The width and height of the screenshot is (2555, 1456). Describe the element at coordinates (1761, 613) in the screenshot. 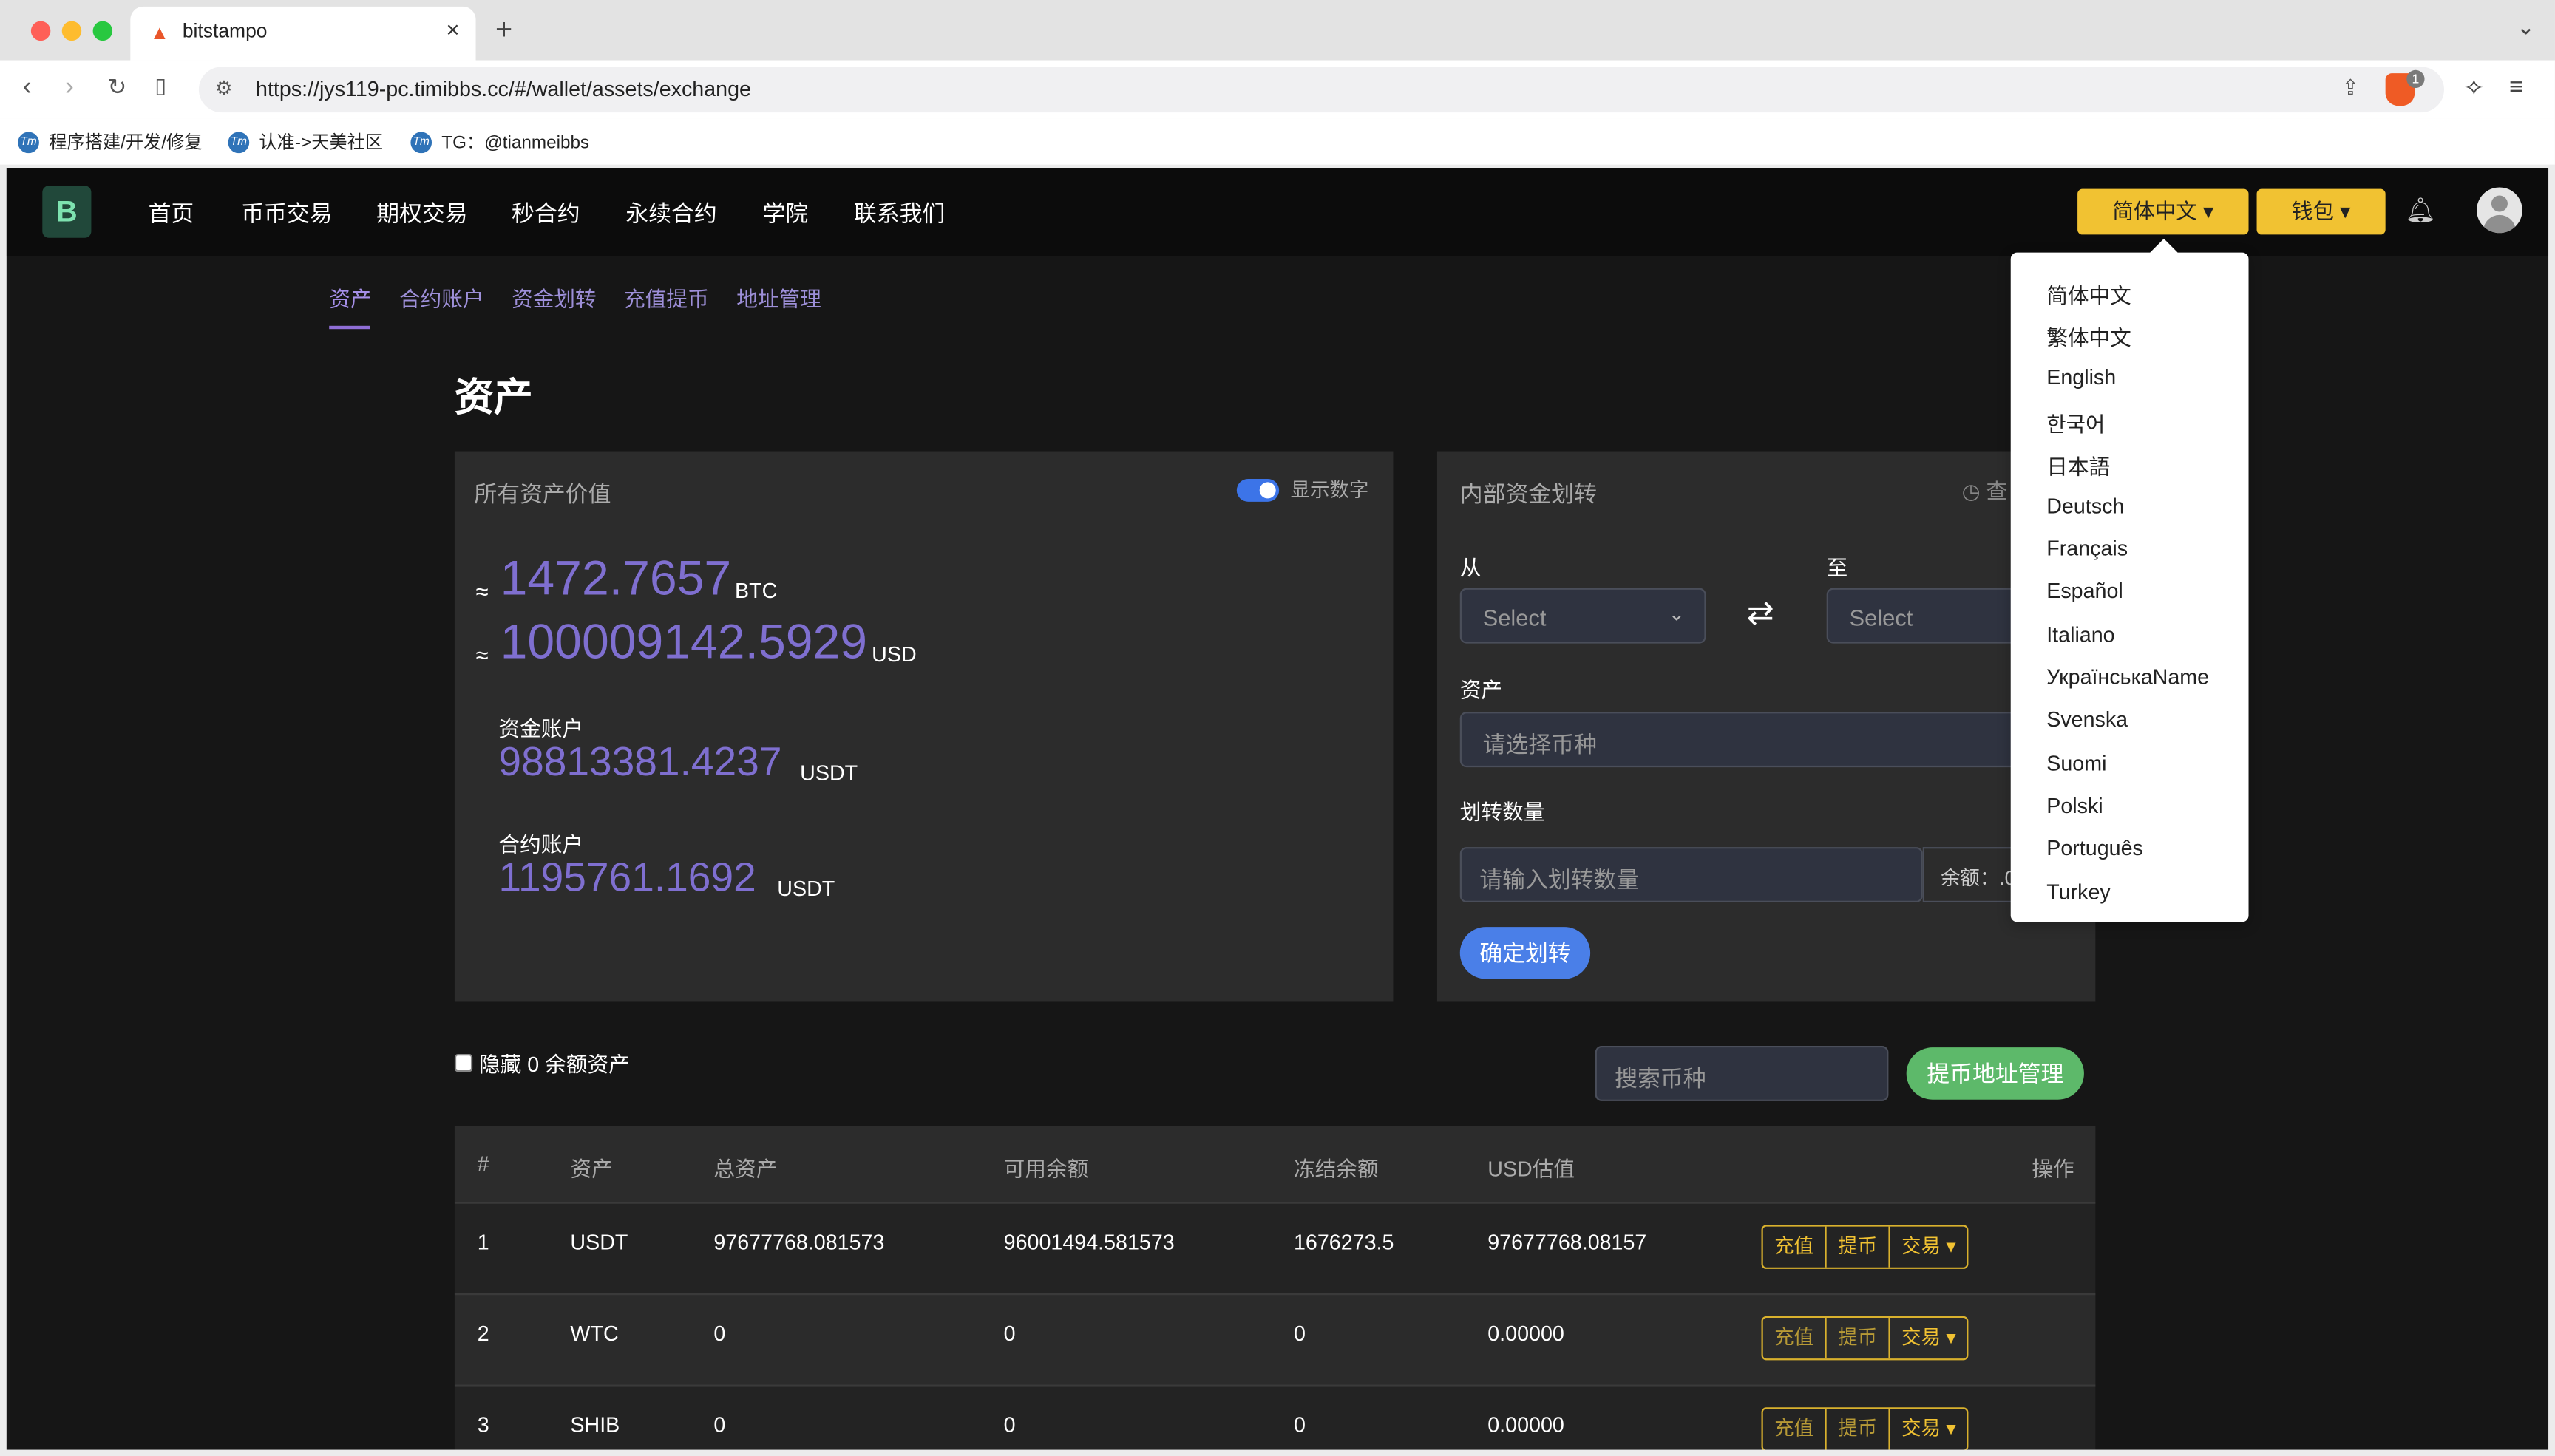

I see `swap-arrows-icon: ⇄` at that location.